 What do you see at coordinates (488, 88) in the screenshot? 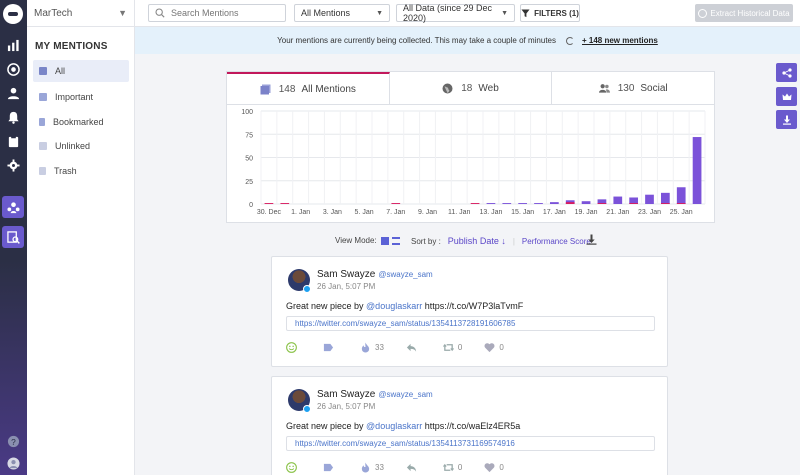
I see `tab-label: Web` at bounding box center [488, 88].